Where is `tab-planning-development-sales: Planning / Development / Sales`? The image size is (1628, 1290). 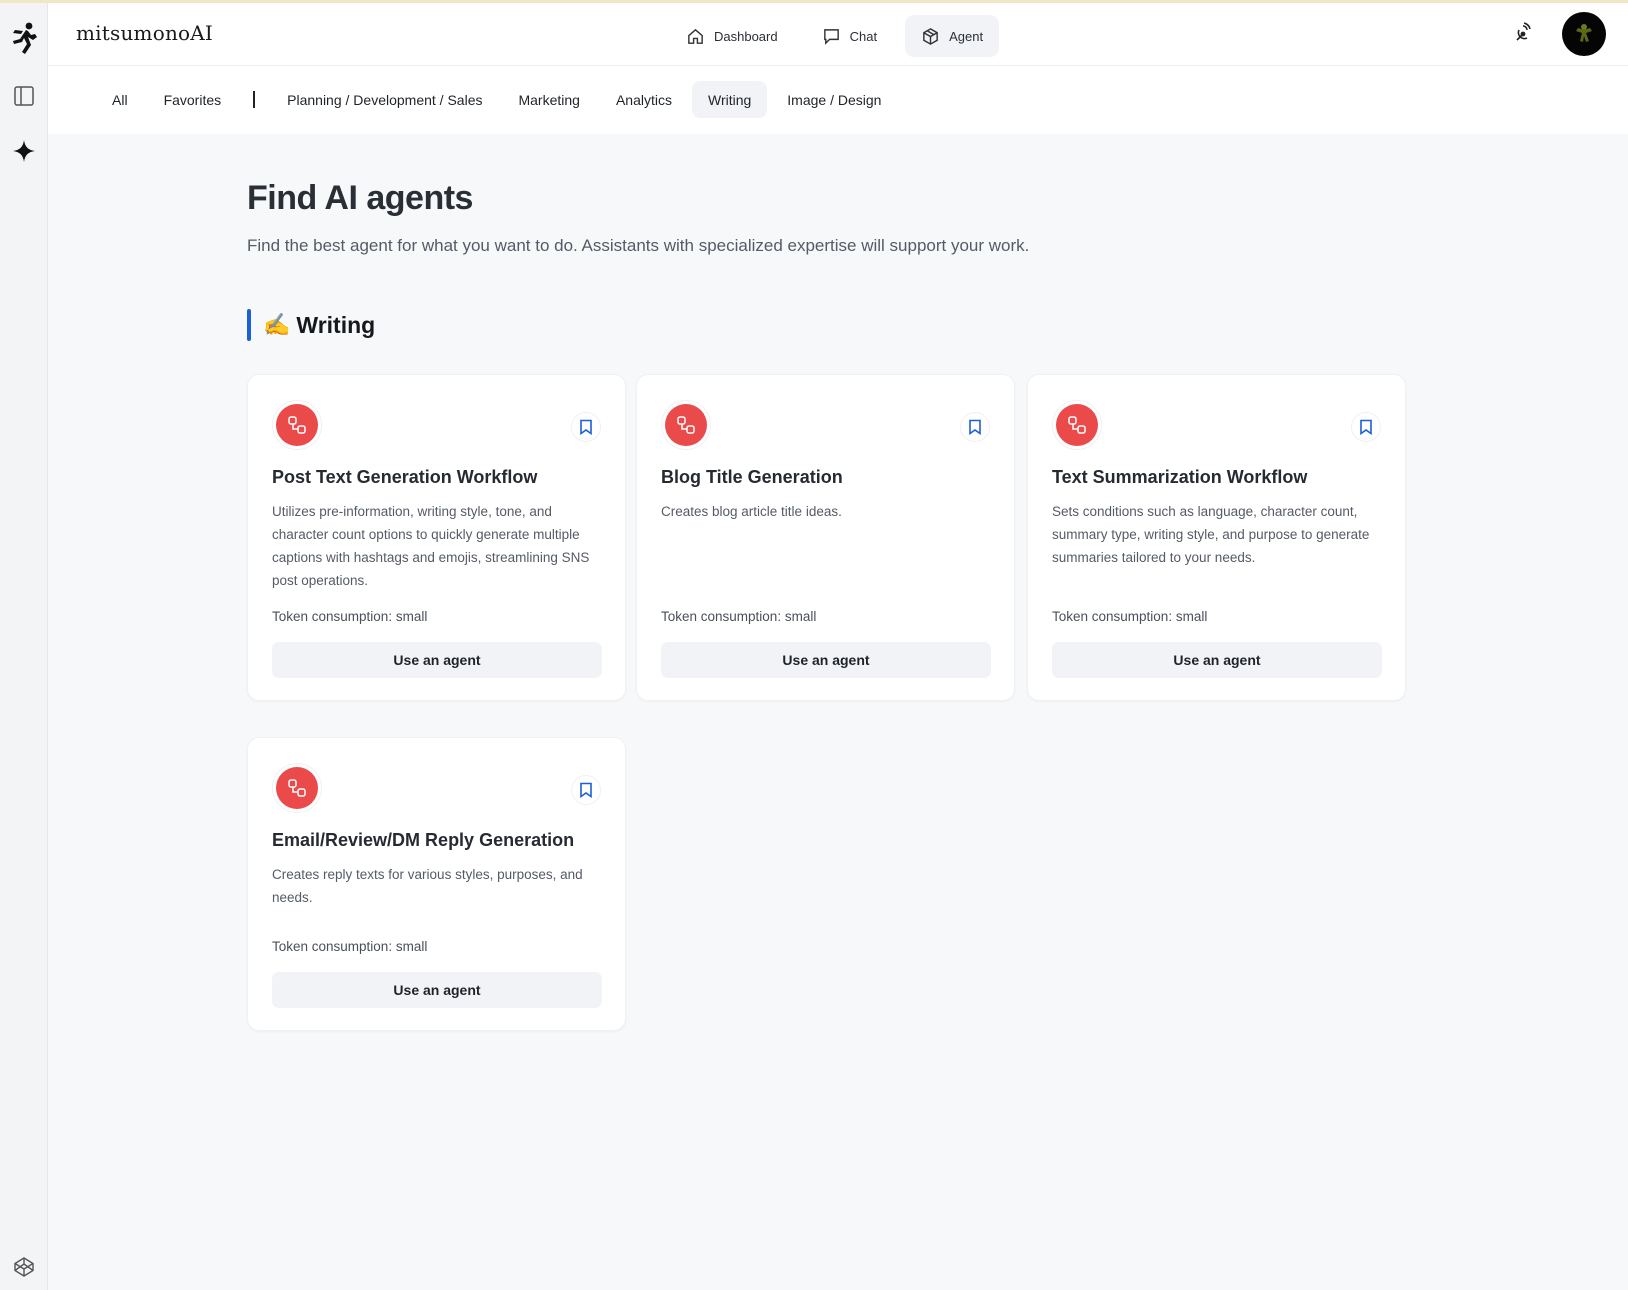 tab-planning-development-sales: Planning / Development / Sales is located at coordinates (384, 99).